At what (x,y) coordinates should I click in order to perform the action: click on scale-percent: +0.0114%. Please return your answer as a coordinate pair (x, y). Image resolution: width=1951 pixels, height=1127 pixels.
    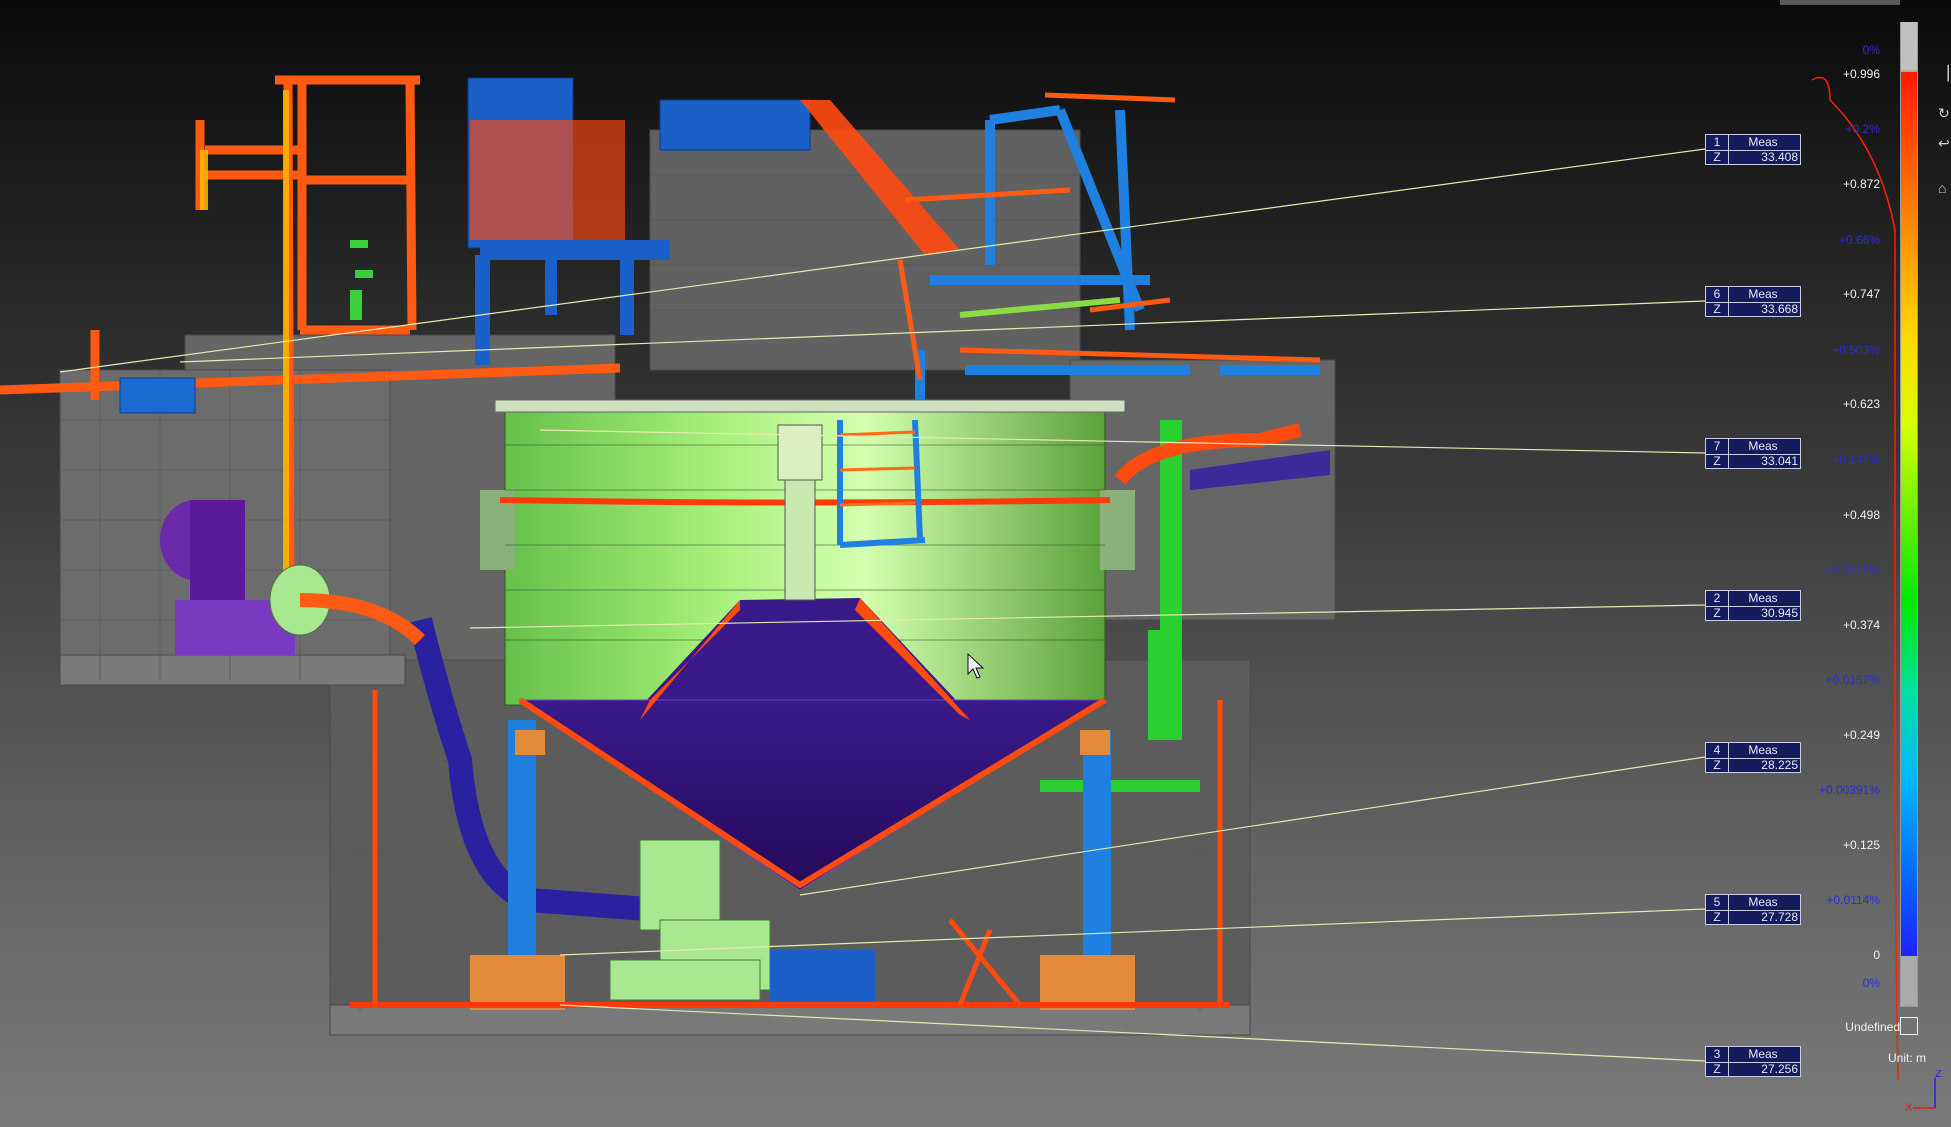
    Looking at the image, I should click on (1853, 900).